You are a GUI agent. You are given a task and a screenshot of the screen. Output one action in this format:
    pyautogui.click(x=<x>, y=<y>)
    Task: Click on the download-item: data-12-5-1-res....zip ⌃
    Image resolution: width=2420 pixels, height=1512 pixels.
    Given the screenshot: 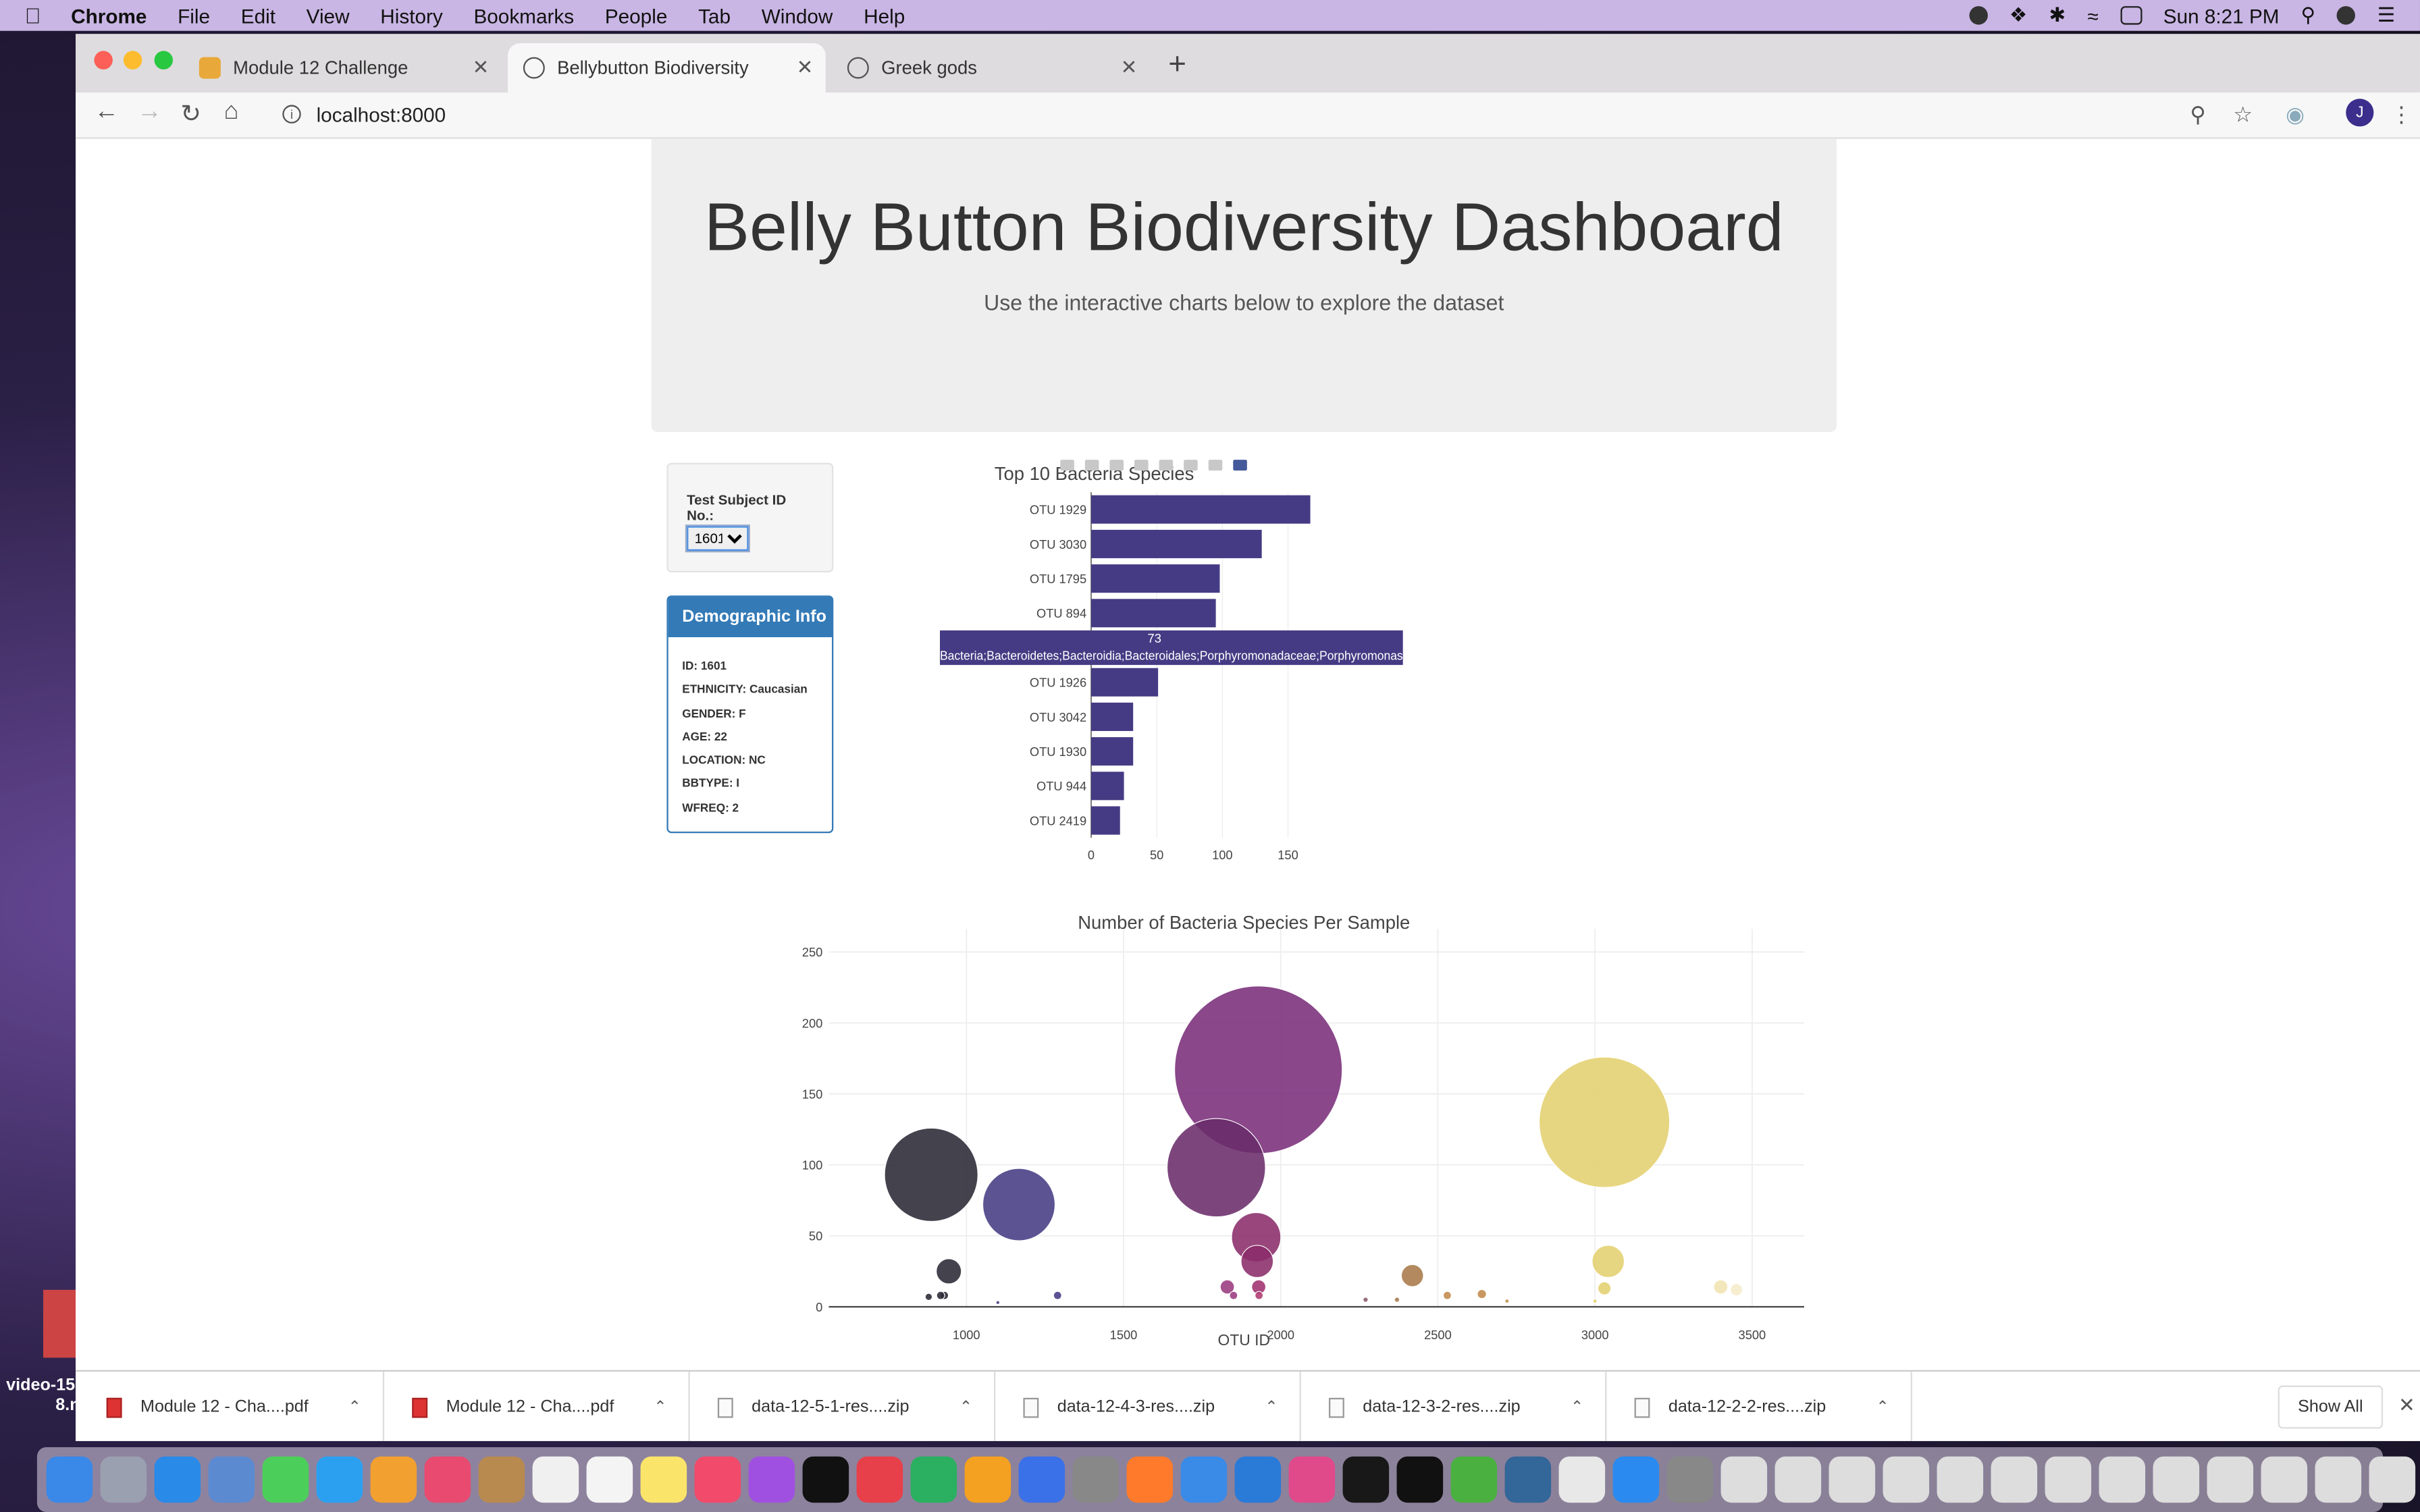 What is the action you would take?
    pyautogui.click(x=843, y=1406)
    